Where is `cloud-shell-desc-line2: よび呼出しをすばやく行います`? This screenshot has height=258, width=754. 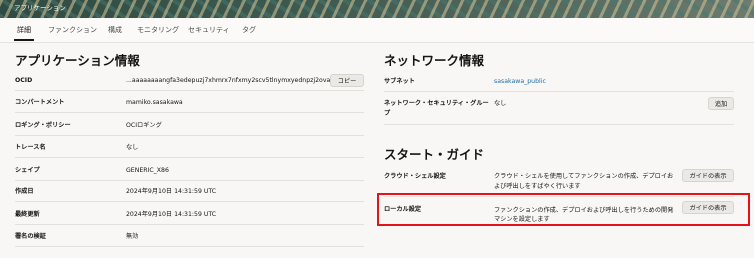 cloud-shell-desc-line2: よび呼出しをすばやく行います is located at coordinates (537, 186).